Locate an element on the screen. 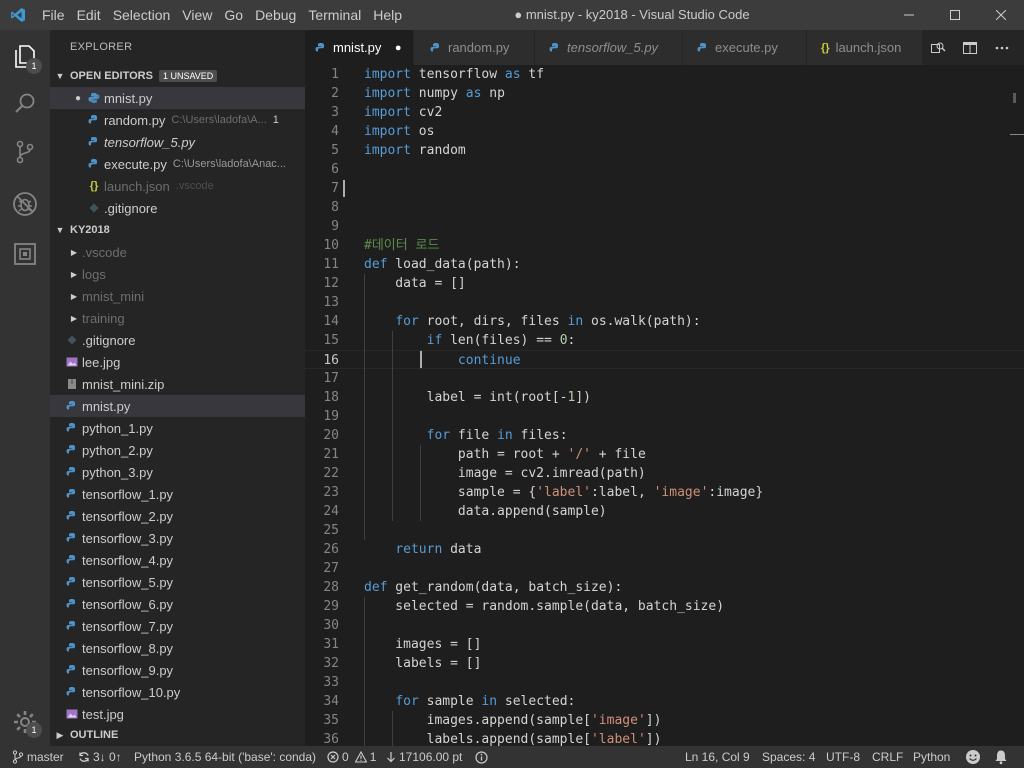  file-item: tensorflow_4.py is located at coordinates (177, 560).